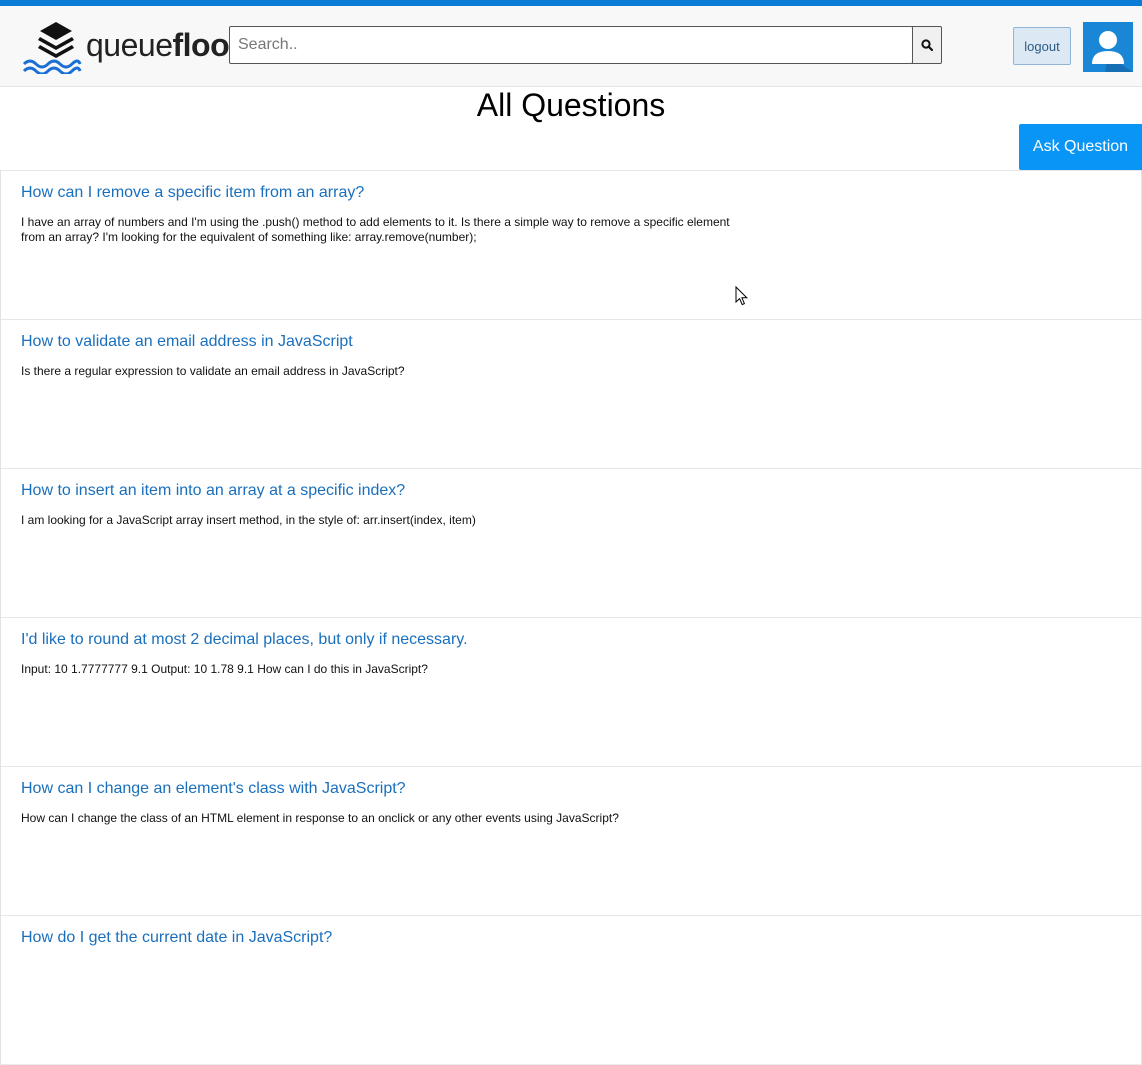 The image size is (1142, 1065). I want to click on logo-icon, so click(52, 49).